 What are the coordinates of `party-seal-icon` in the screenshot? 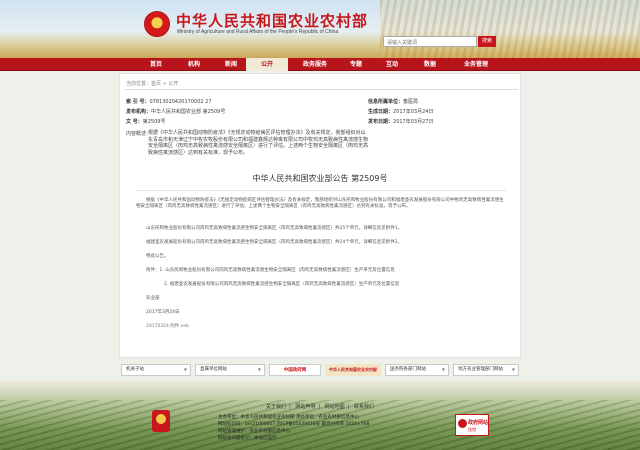 It's located at (161, 421).